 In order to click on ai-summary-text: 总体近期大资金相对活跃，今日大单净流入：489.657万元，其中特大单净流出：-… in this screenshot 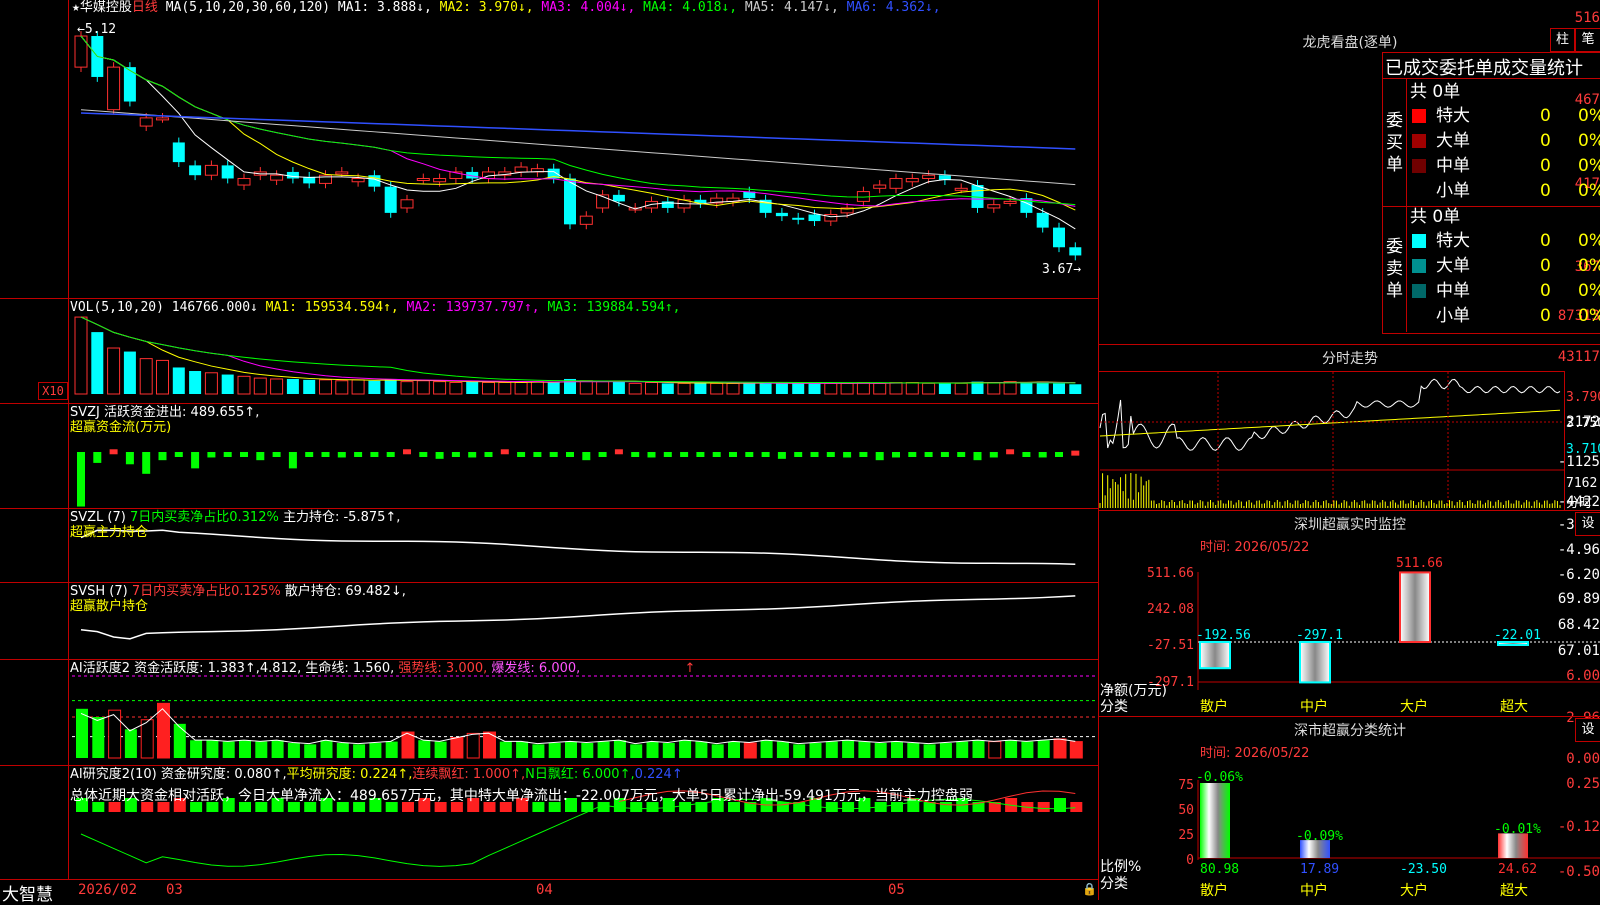, I will do `click(521, 796)`.